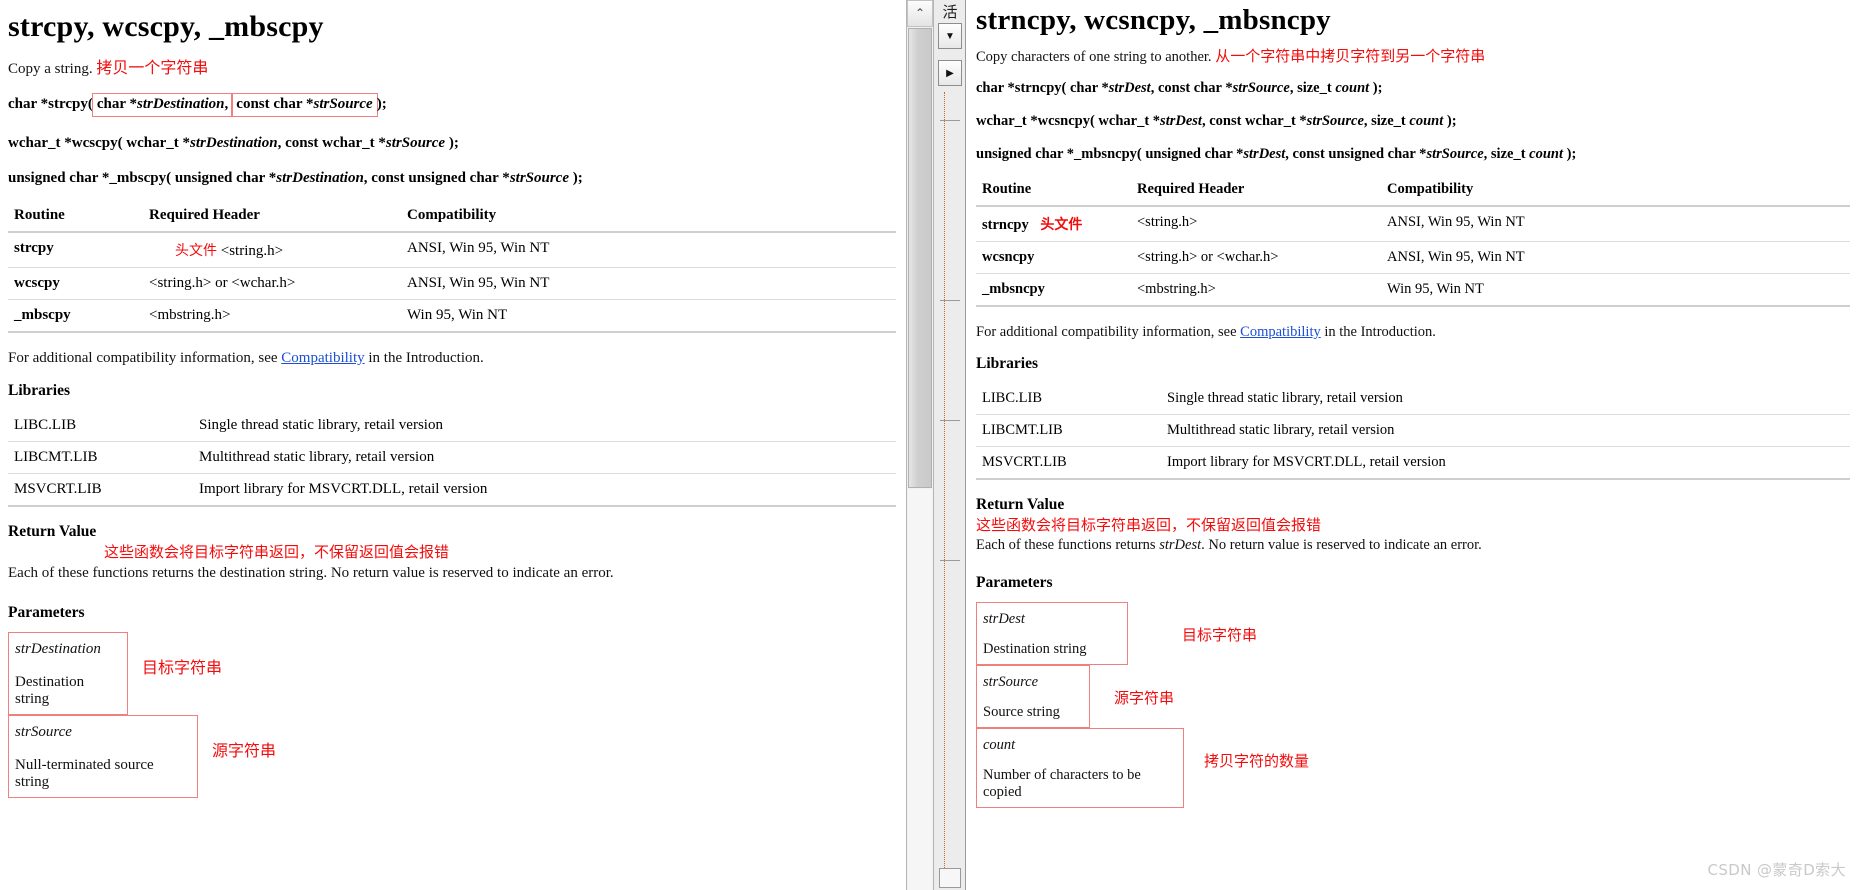  I want to click on chevron-down-icon: ▼, so click(950, 36).